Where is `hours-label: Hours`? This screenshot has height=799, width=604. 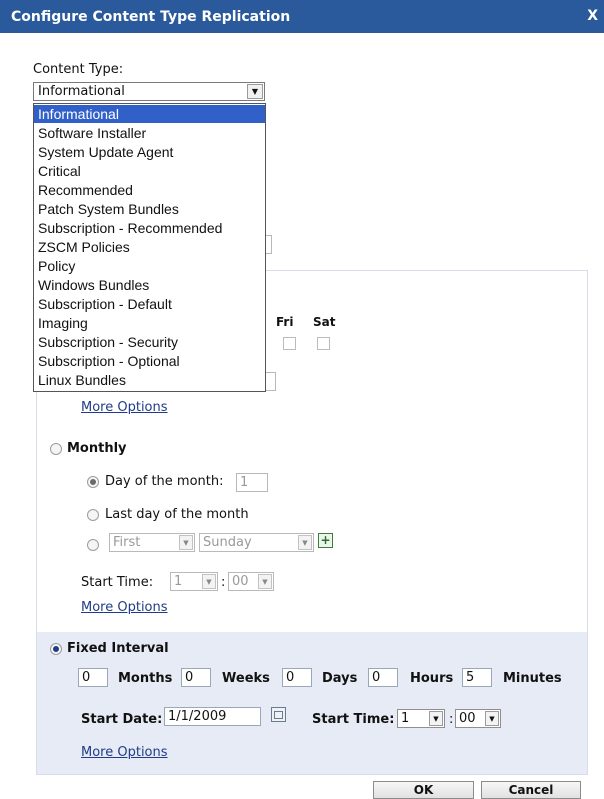
hours-label: Hours is located at coordinates (432, 678).